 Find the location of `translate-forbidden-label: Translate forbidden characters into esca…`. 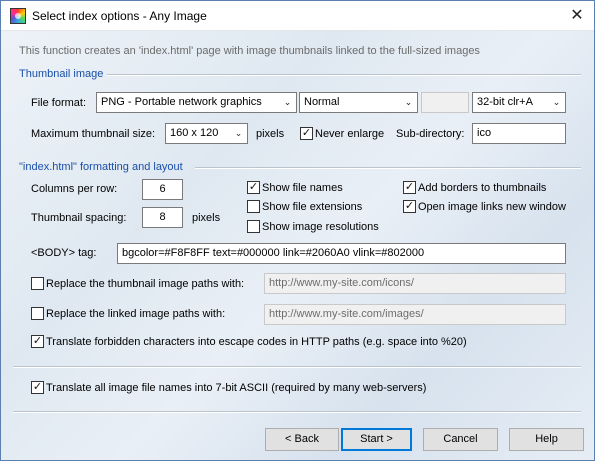

translate-forbidden-label: Translate forbidden characters into esca… is located at coordinates (256, 342).